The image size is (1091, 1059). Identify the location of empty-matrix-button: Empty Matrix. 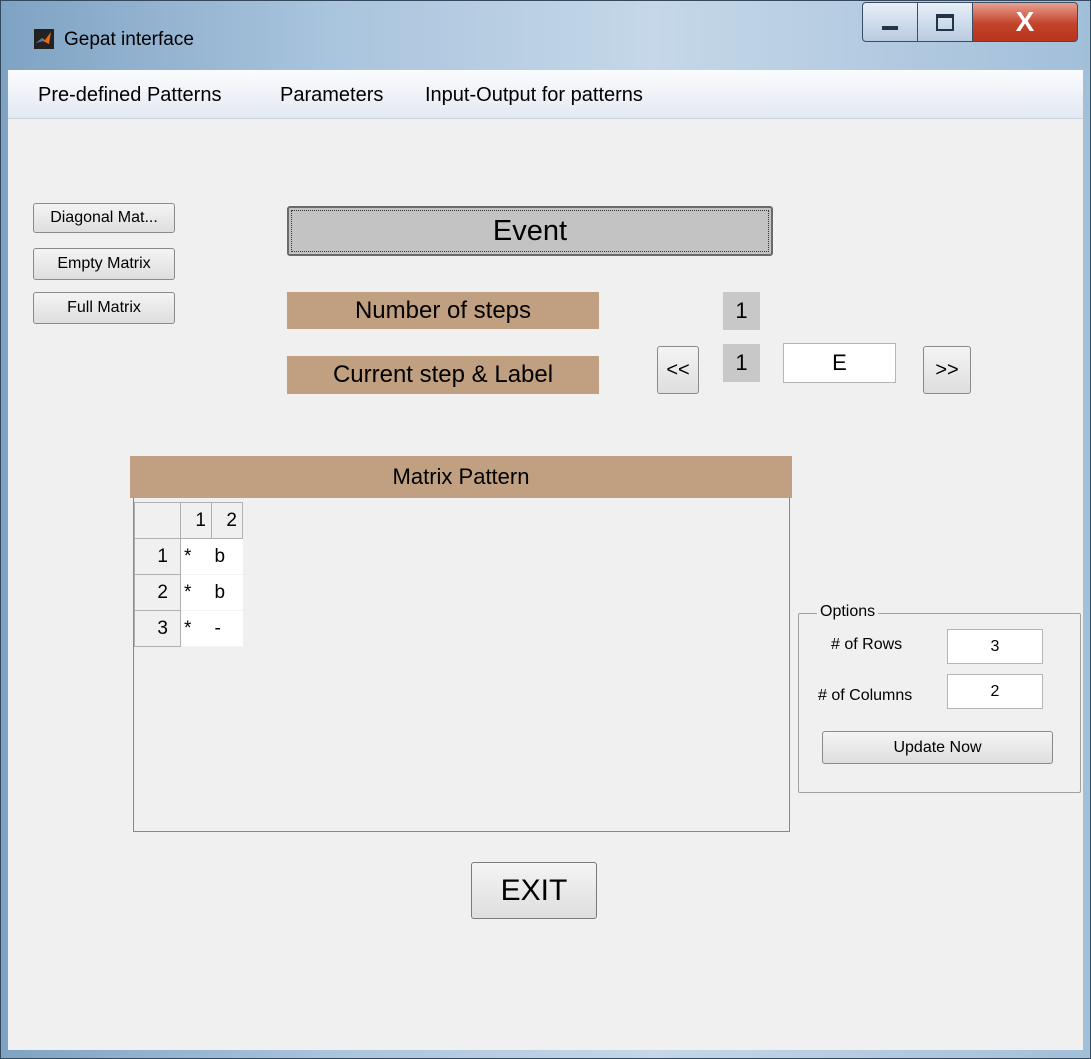
(104, 264).